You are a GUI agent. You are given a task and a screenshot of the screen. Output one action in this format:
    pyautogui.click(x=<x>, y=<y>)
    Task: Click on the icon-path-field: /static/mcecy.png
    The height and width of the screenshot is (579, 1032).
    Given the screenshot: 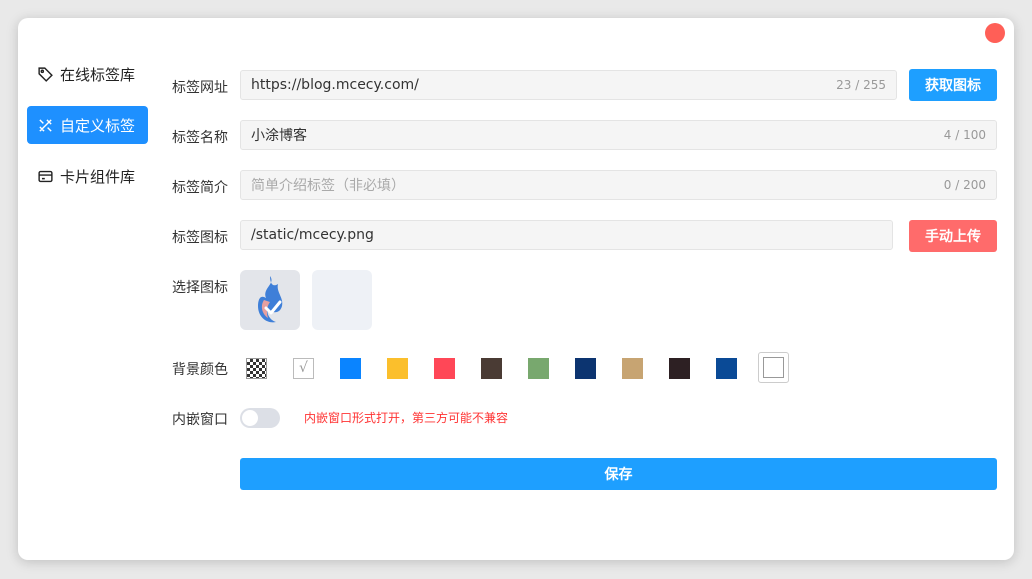 What is the action you would take?
    pyautogui.click(x=566, y=235)
    